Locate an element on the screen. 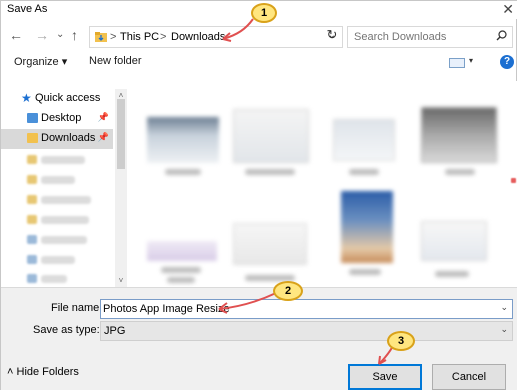 The width and height of the screenshot is (517, 390). help-icon: ? is located at coordinates (507, 62).